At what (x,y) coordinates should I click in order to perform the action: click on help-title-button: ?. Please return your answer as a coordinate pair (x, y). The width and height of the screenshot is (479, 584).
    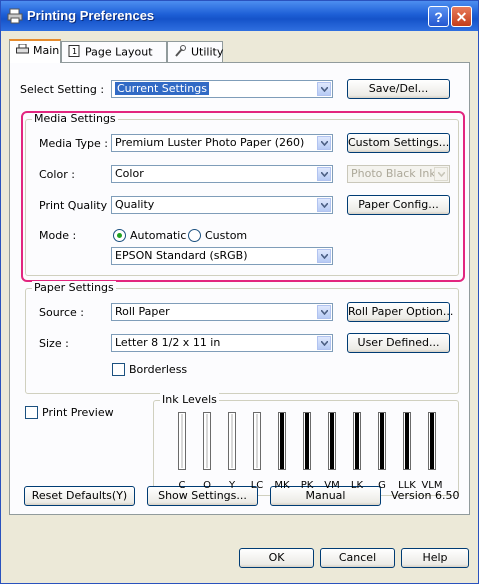
    Looking at the image, I should click on (438, 16).